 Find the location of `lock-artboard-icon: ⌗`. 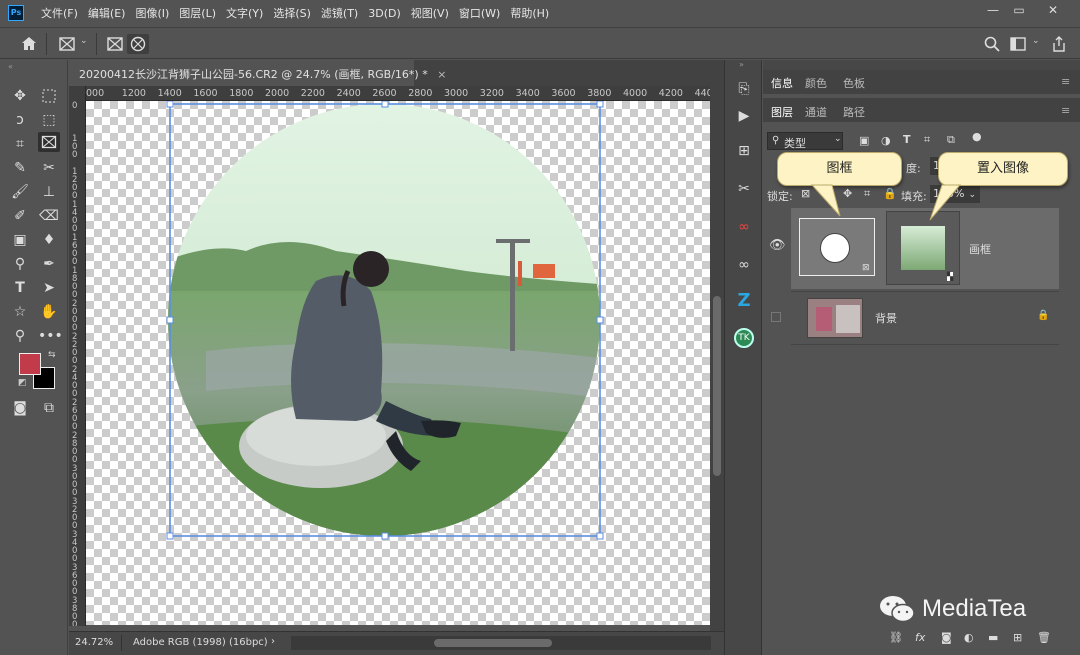

lock-artboard-icon: ⌗ is located at coordinates (867, 194).